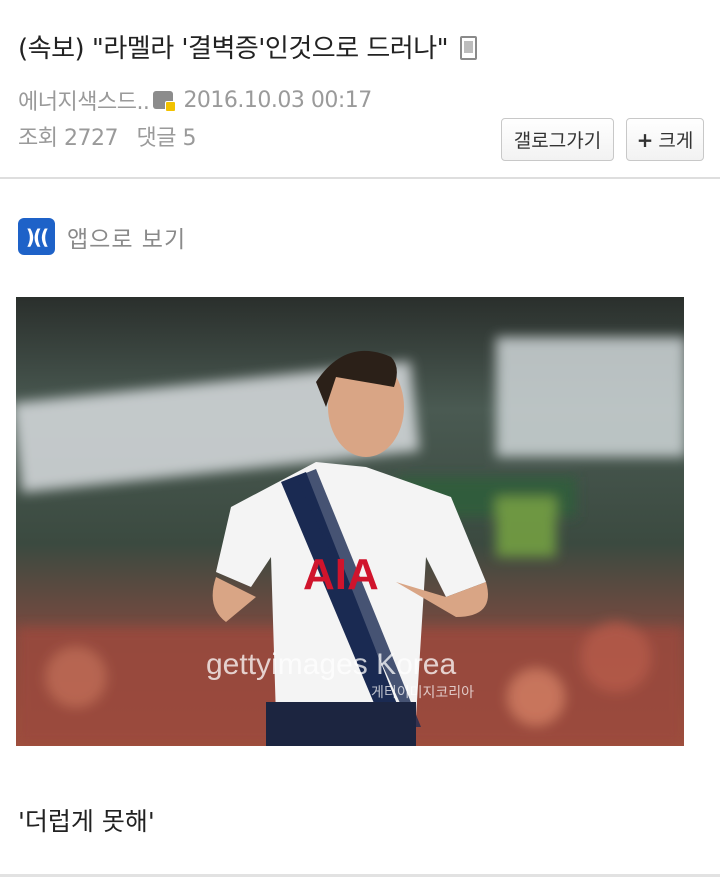  I want to click on author-name: 에너지색스드.., so click(84, 100).